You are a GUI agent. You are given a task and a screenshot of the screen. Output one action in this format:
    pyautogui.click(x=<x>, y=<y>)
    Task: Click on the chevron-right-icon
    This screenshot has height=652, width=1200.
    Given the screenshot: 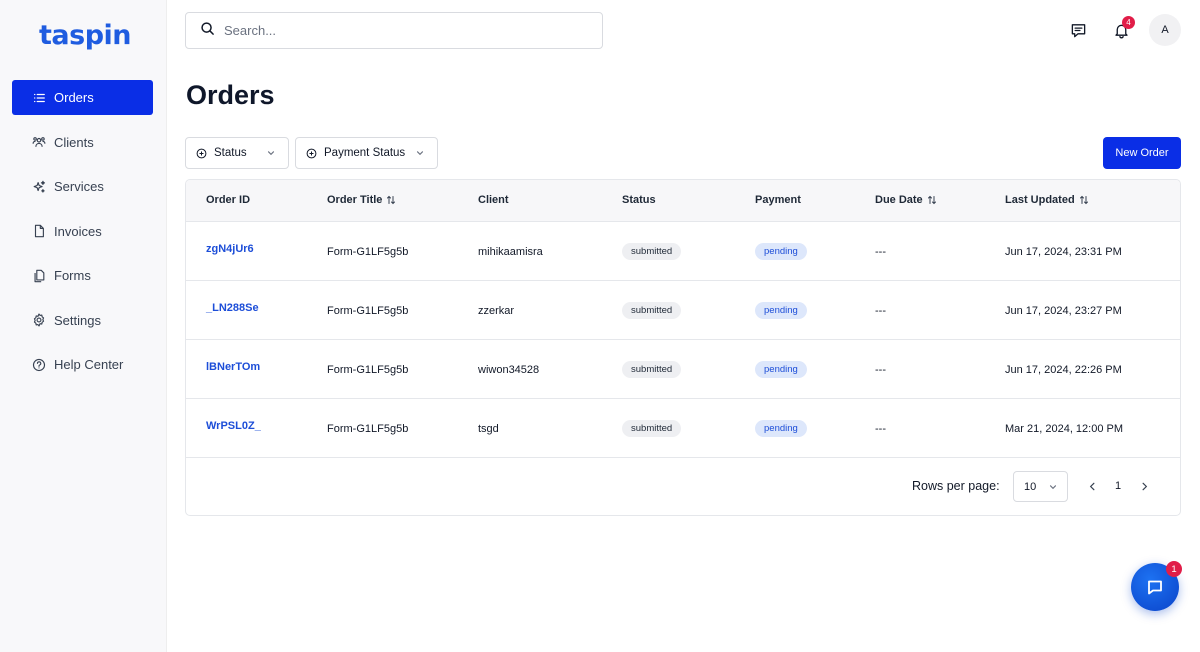 What is the action you would take?
    pyautogui.click(x=1144, y=486)
    